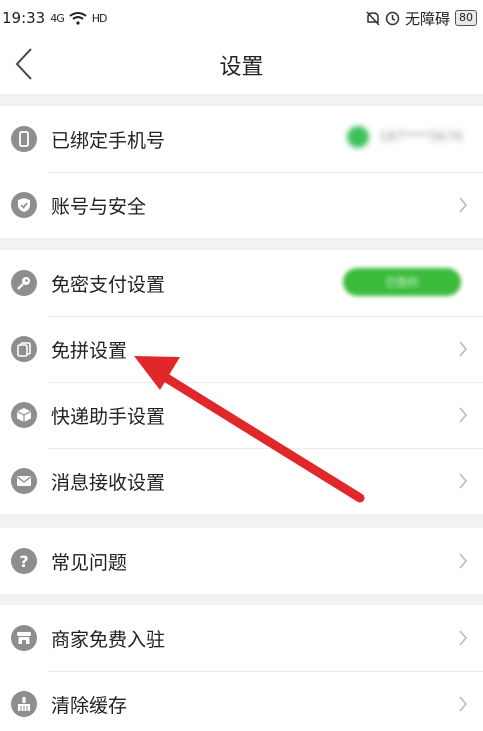 The image size is (483, 731). What do you see at coordinates (241, 701) in the screenshot?
I see `row-clear-cache: 清除缓存` at bounding box center [241, 701].